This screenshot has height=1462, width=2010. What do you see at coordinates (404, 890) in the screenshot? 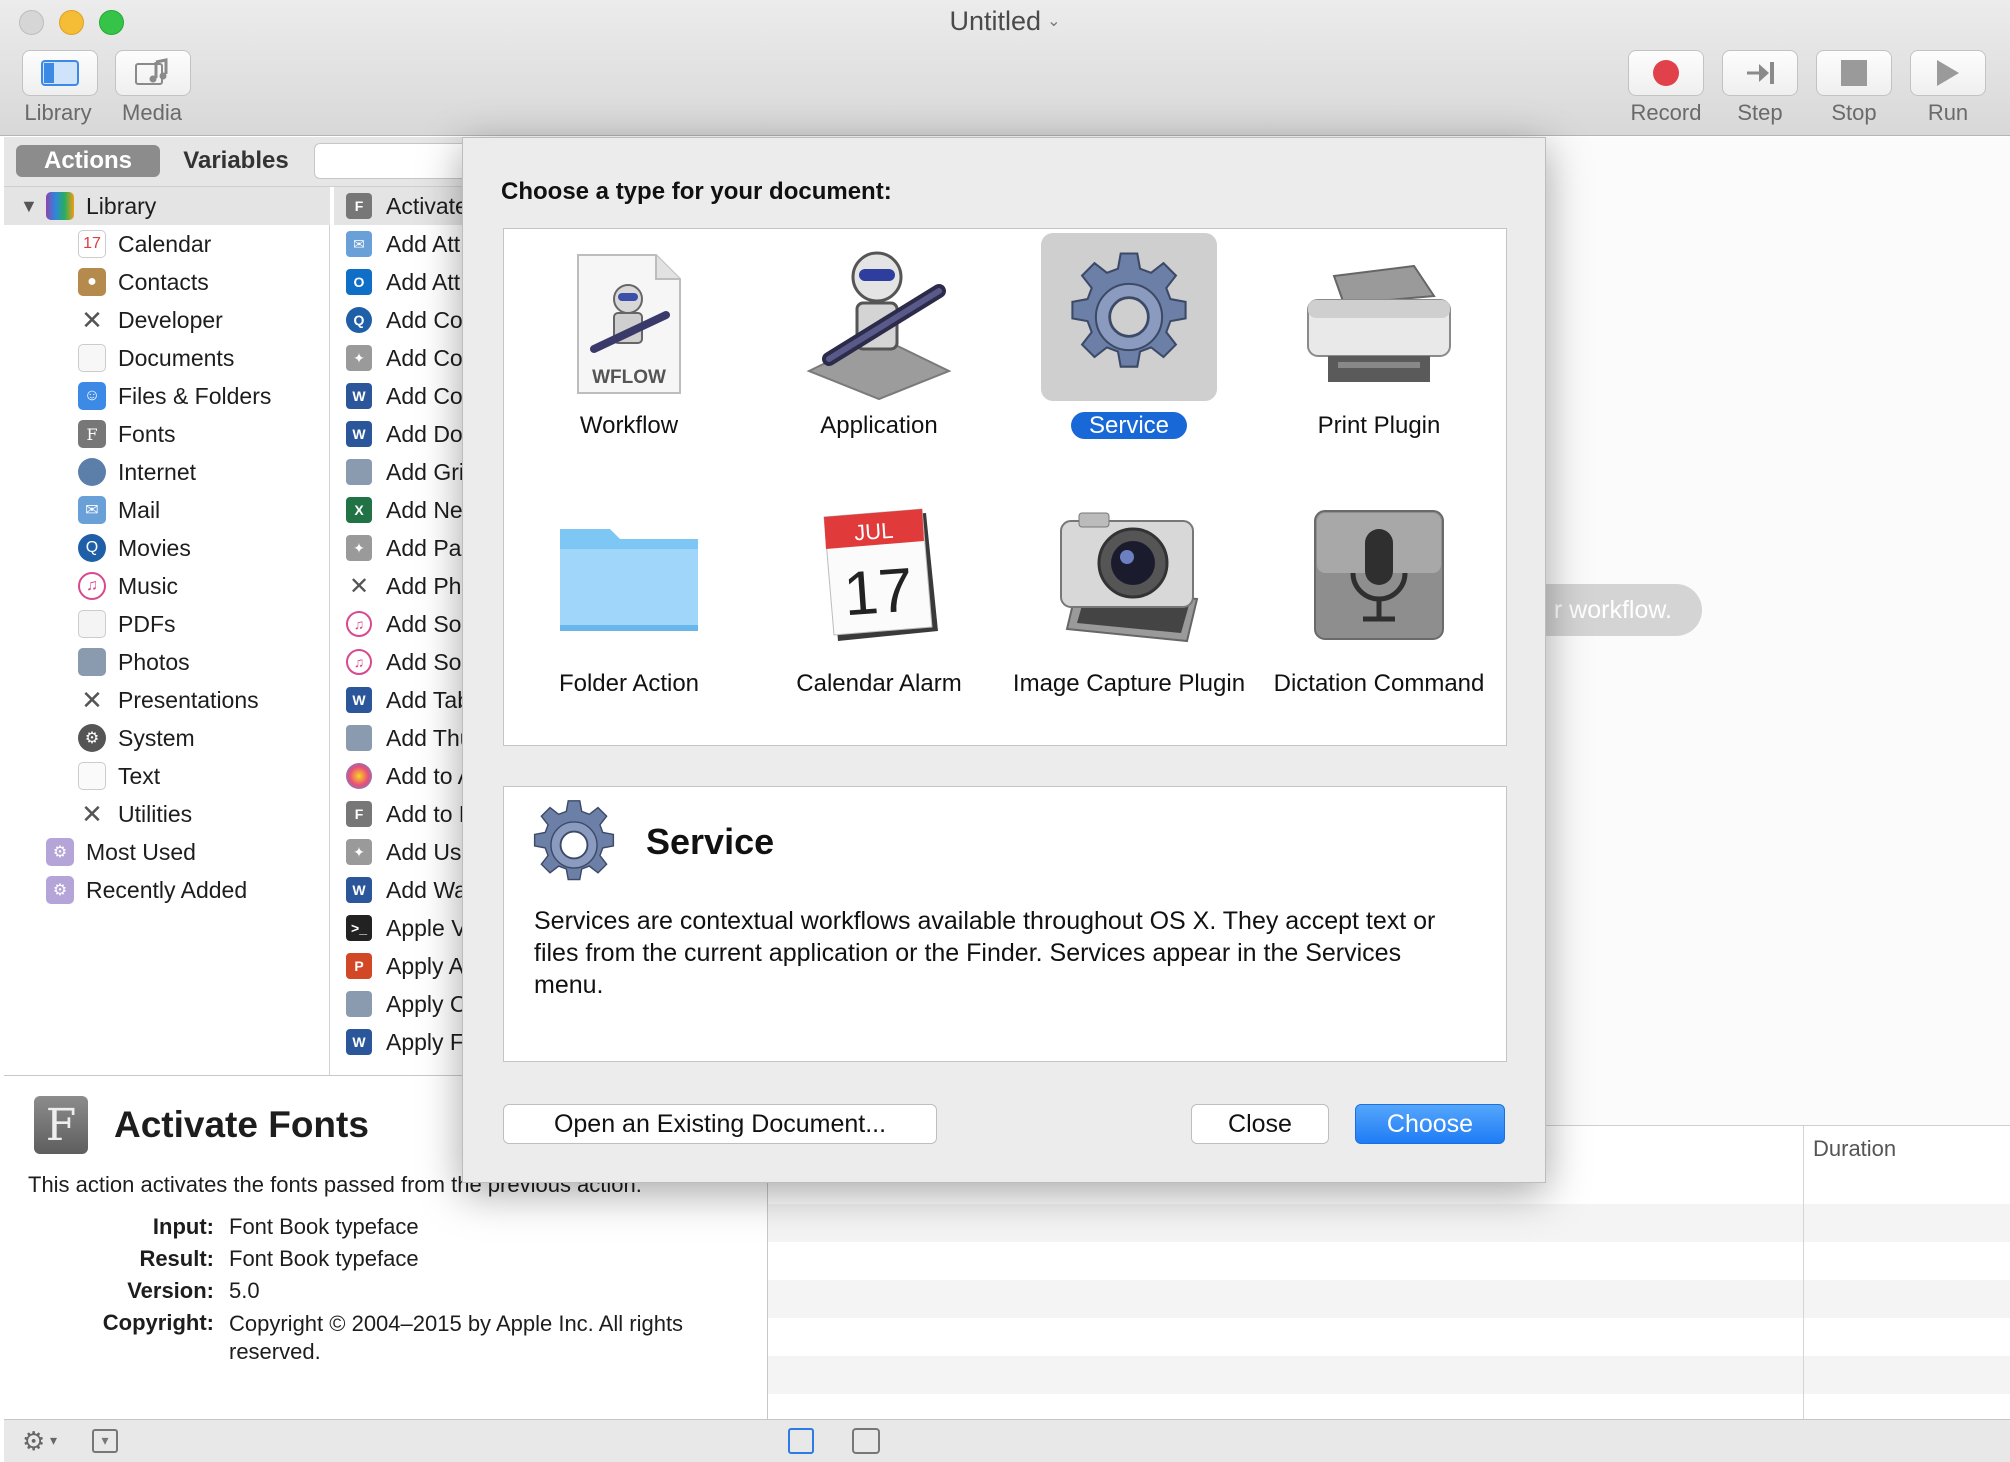
I see `list-item: W Add Wa` at bounding box center [404, 890].